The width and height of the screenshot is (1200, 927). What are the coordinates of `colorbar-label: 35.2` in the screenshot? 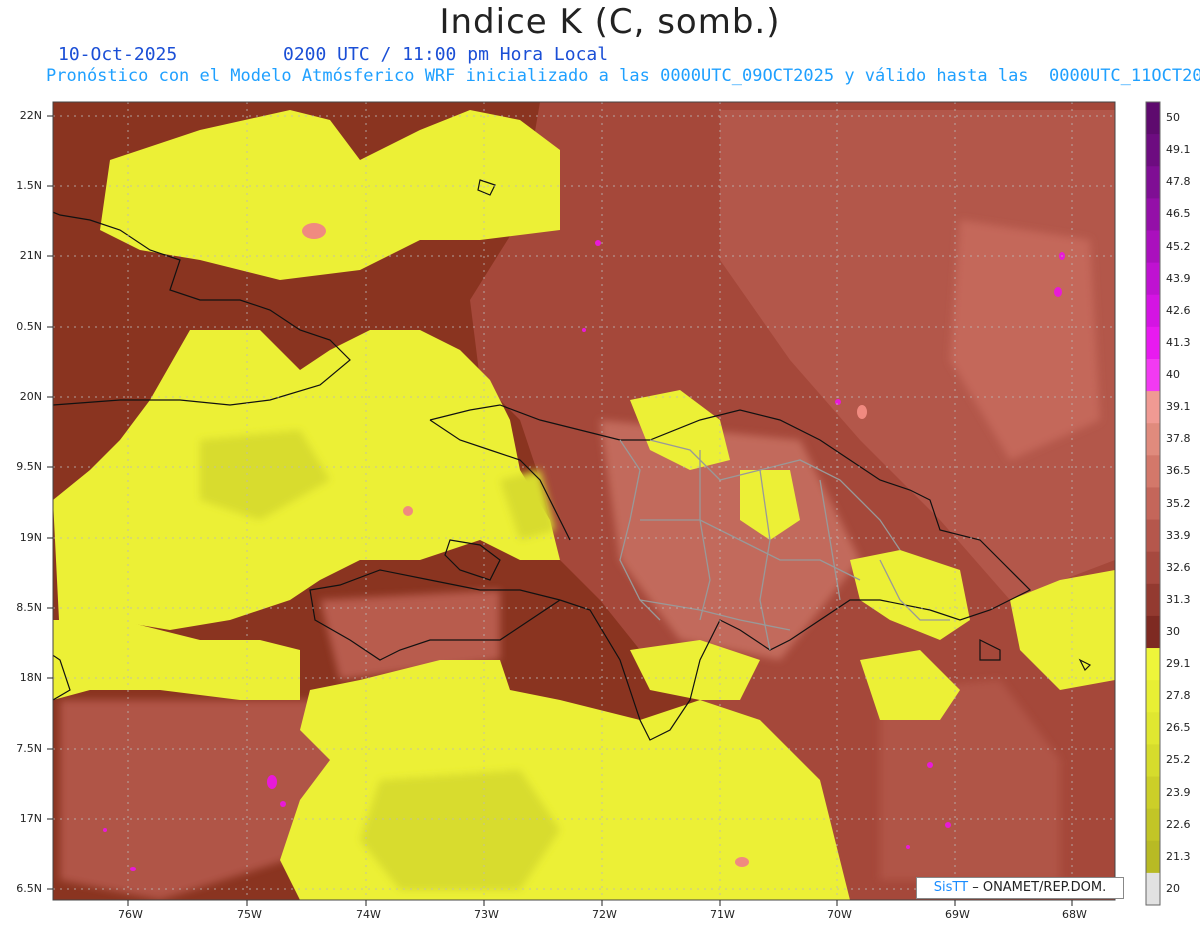 It's located at (1178, 503).